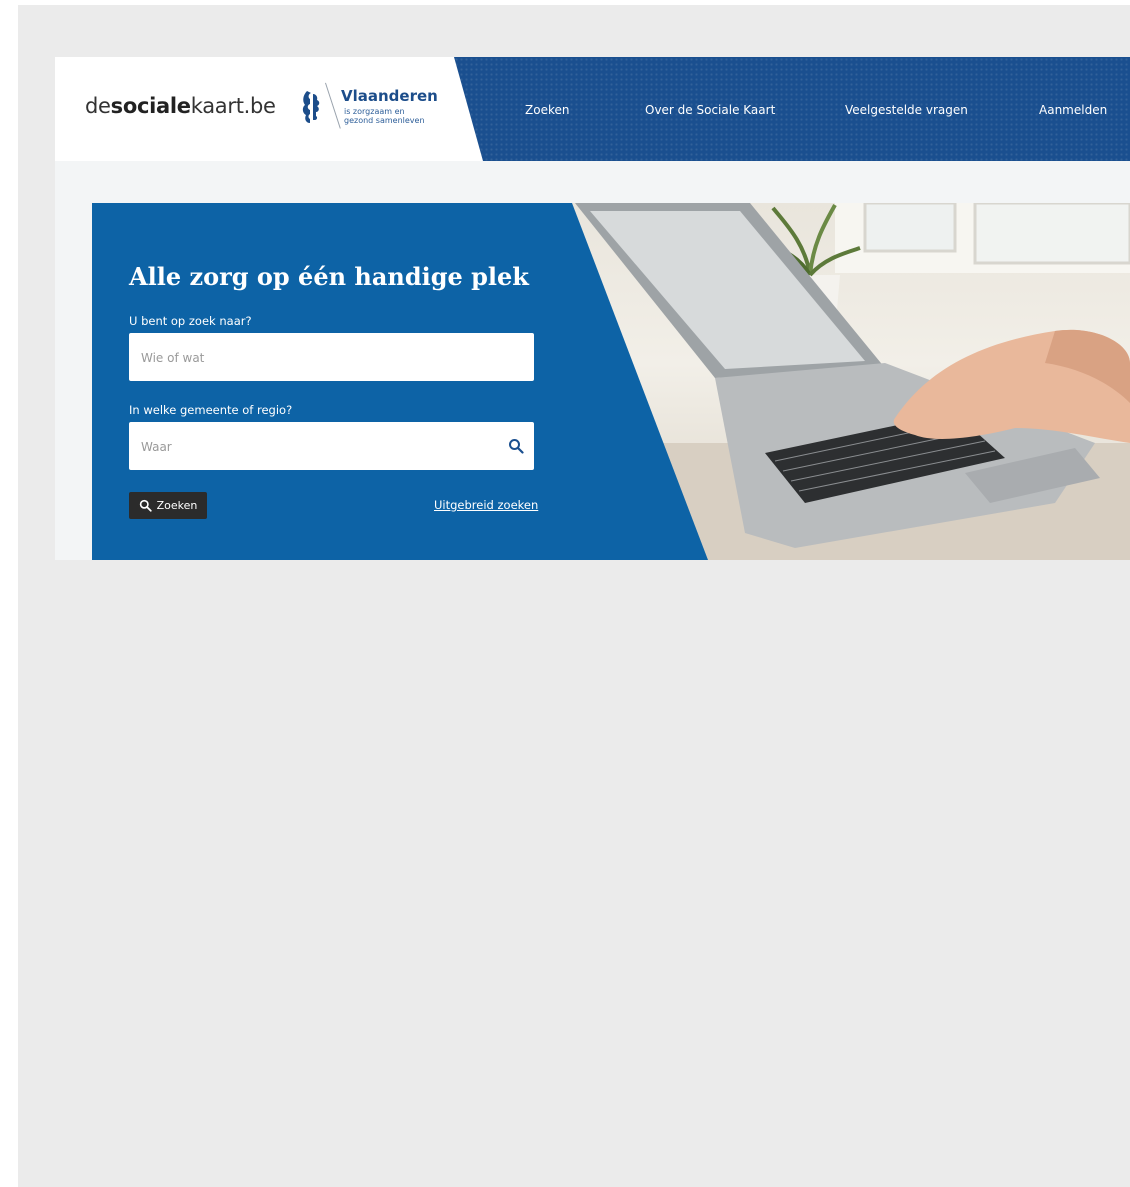  I want to click on nav-over-de-sociale-kaart: Over de Sociale Kaart, so click(710, 110).